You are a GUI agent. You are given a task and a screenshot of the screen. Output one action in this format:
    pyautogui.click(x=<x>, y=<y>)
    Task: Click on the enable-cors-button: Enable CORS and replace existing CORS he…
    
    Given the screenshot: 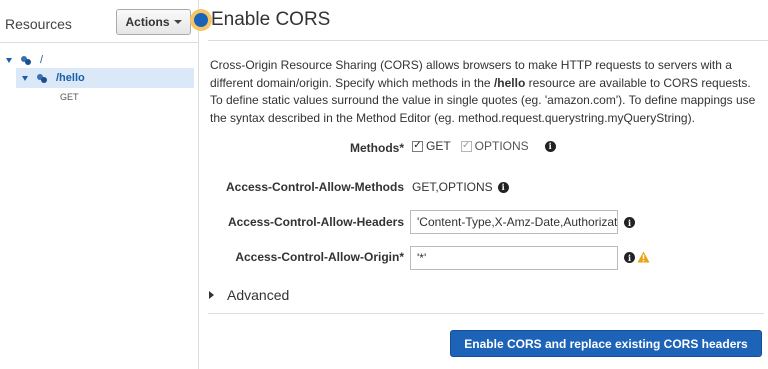 What is the action you would take?
    pyautogui.click(x=606, y=343)
    